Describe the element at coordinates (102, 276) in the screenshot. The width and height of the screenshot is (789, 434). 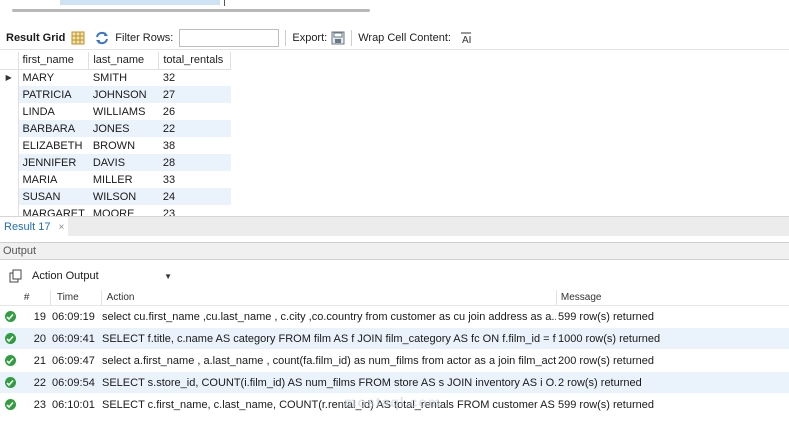
I see `output-type-select: Action Output ▼` at that location.